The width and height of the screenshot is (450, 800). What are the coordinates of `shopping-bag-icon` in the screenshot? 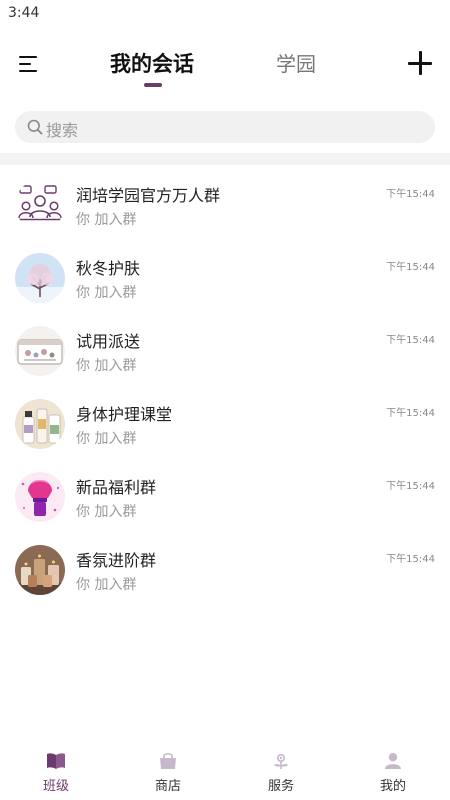 It's located at (168, 760).